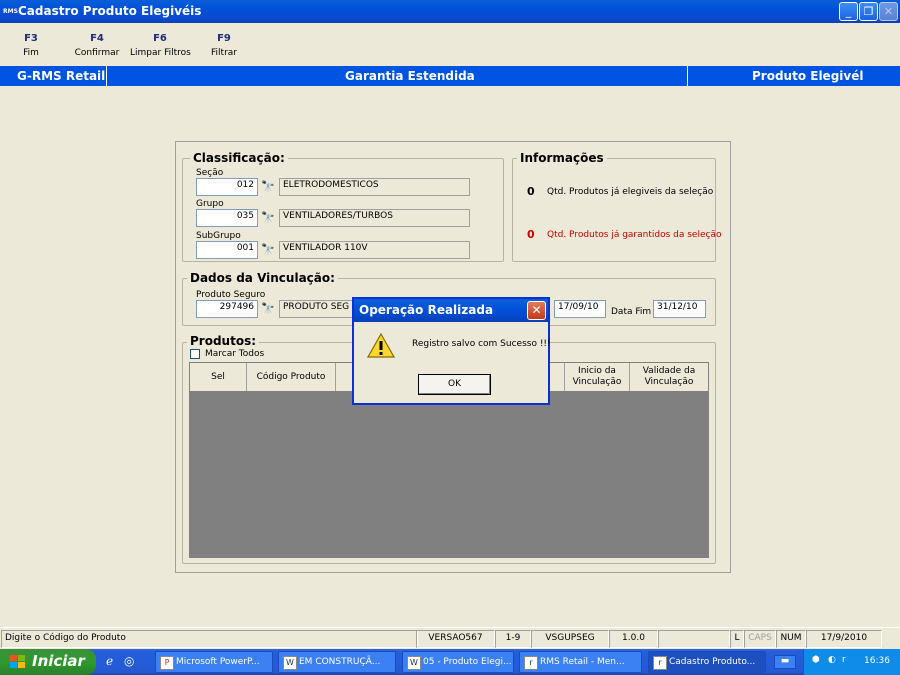 The height and width of the screenshot is (675, 900). What do you see at coordinates (570, 639) in the screenshot?
I see `status-module: VSGUPSEG` at bounding box center [570, 639].